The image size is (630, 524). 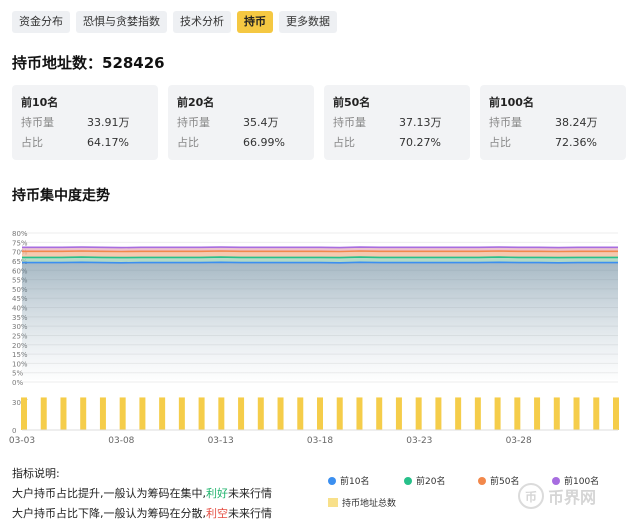 I want to click on tab-technical-analysis: 技术分析, so click(x=202, y=22).